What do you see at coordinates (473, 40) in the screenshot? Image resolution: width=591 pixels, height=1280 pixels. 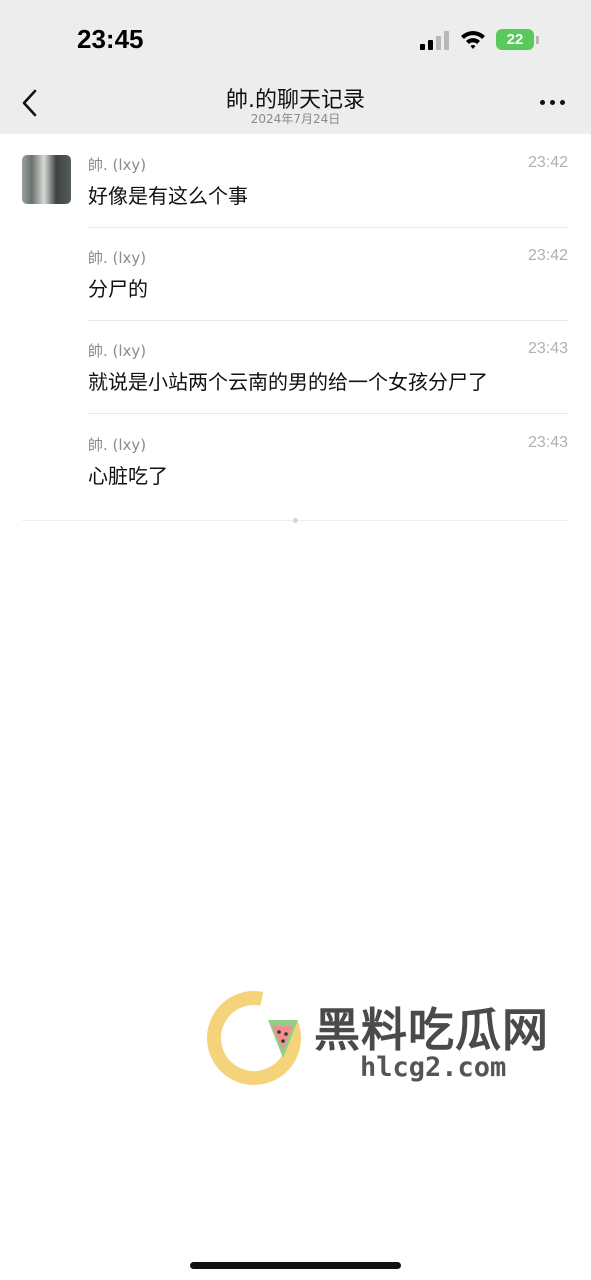 I see `wifi-icon` at bounding box center [473, 40].